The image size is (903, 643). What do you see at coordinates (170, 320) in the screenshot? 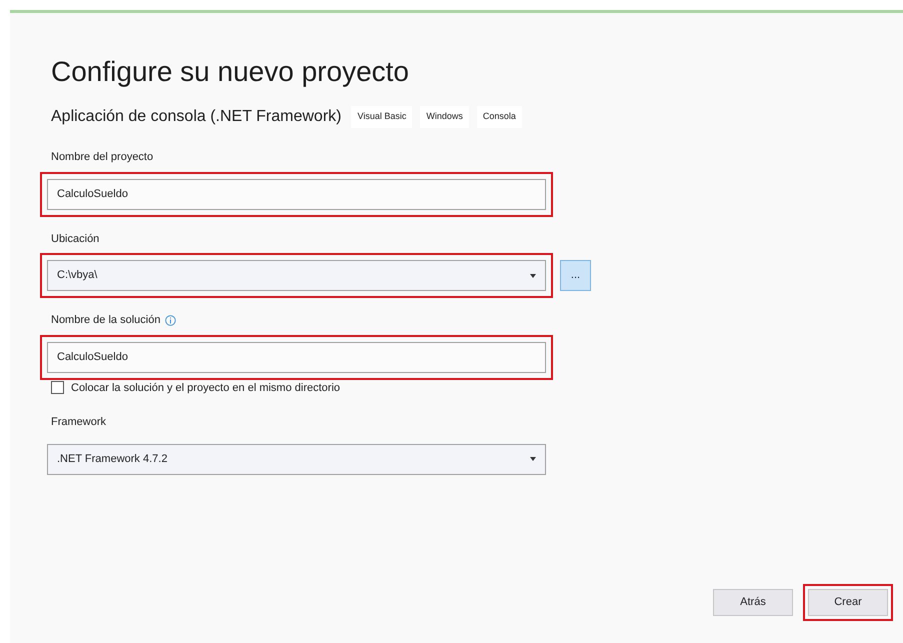
I see `info-icon` at bounding box center [170, 320].